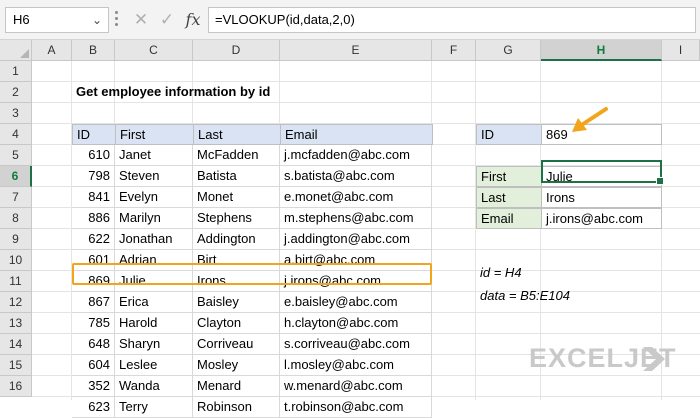 The height and width of the screenshot is (418, 700). What do you see at coordinates (16, 197) in the screenshot?
I see `row-header-7: 7` at bounding box center [16, 197].